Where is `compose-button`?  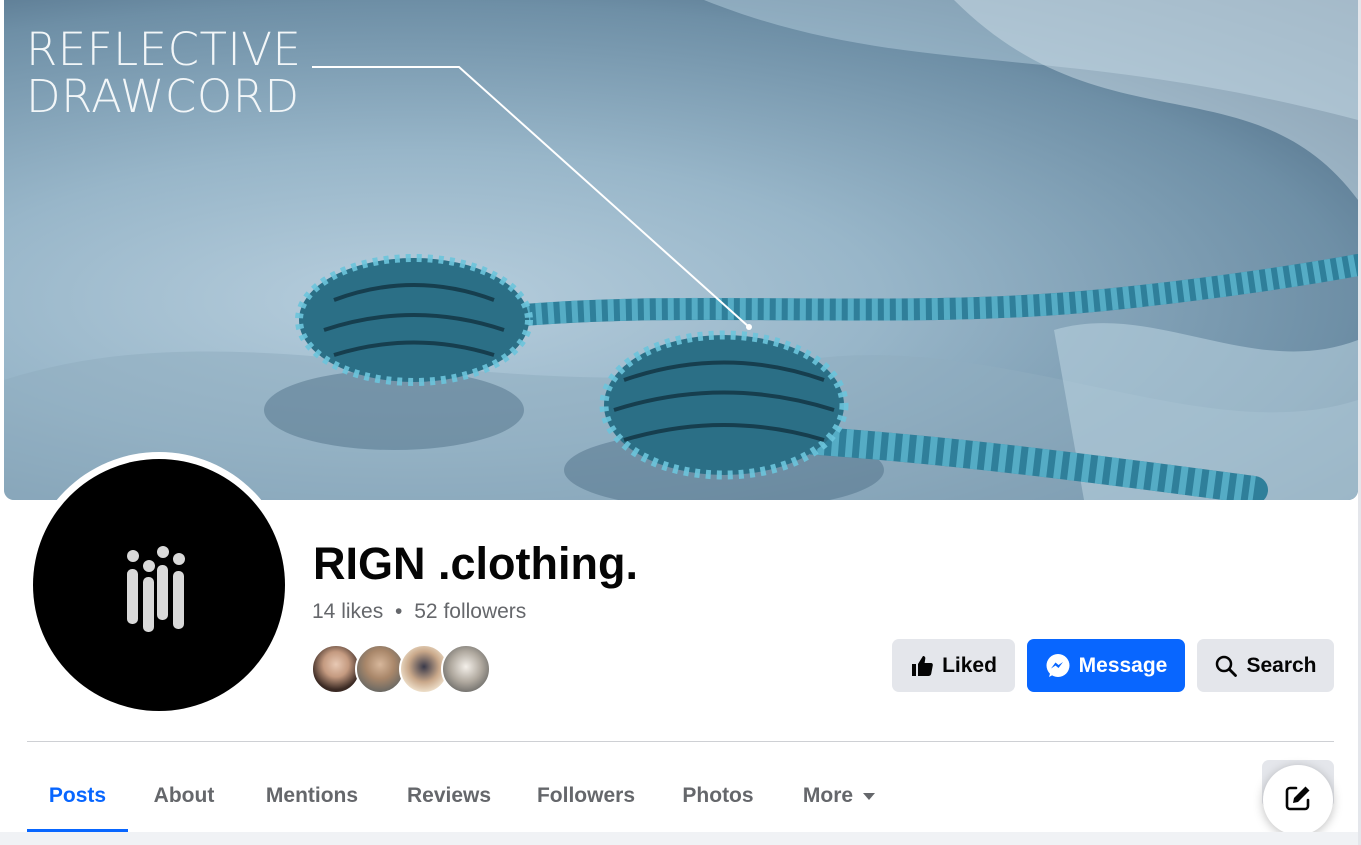 compose-button is located at coordinates (1298, 800).